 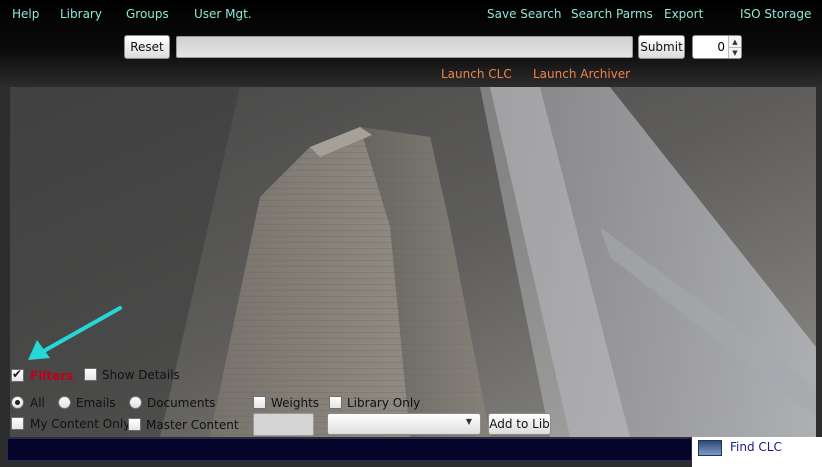 What do you see at coordinates (295, 403) in the screenshot?
I see `weights-label: Weights` at bounding box center [295, 403].